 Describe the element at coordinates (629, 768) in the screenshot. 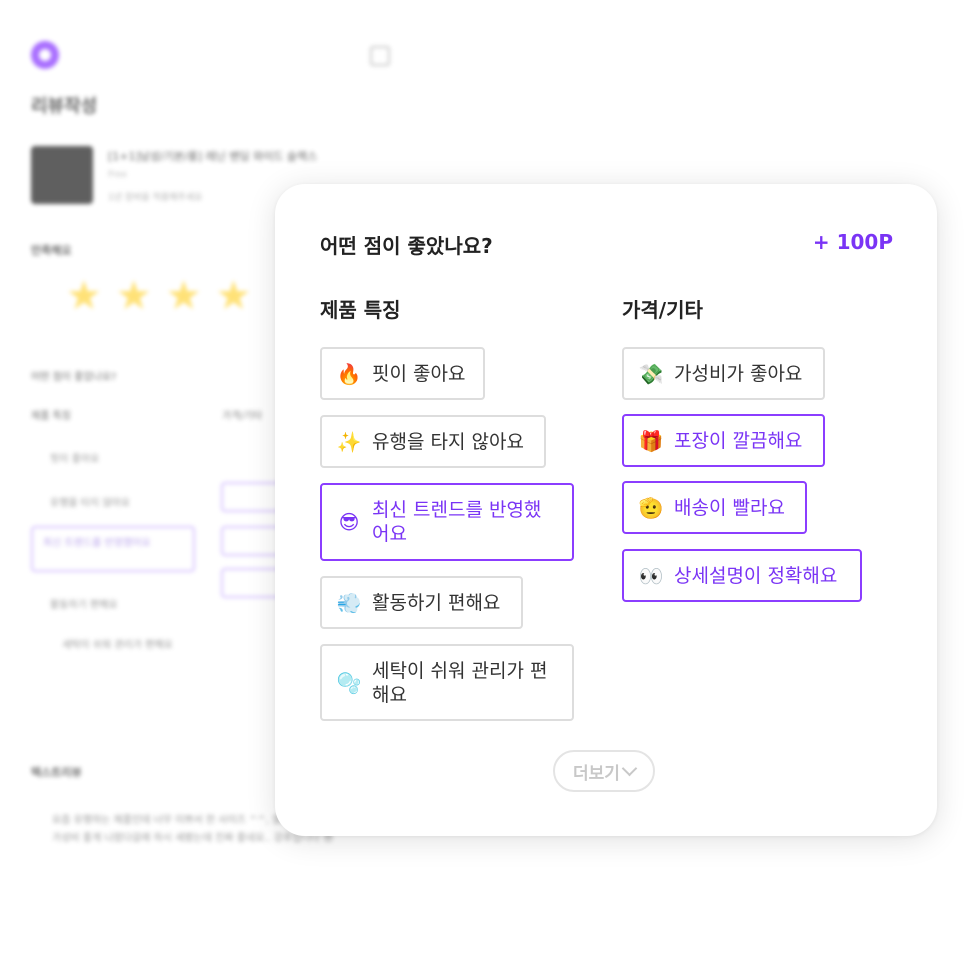

I see `chevron-down-icon` at that location.